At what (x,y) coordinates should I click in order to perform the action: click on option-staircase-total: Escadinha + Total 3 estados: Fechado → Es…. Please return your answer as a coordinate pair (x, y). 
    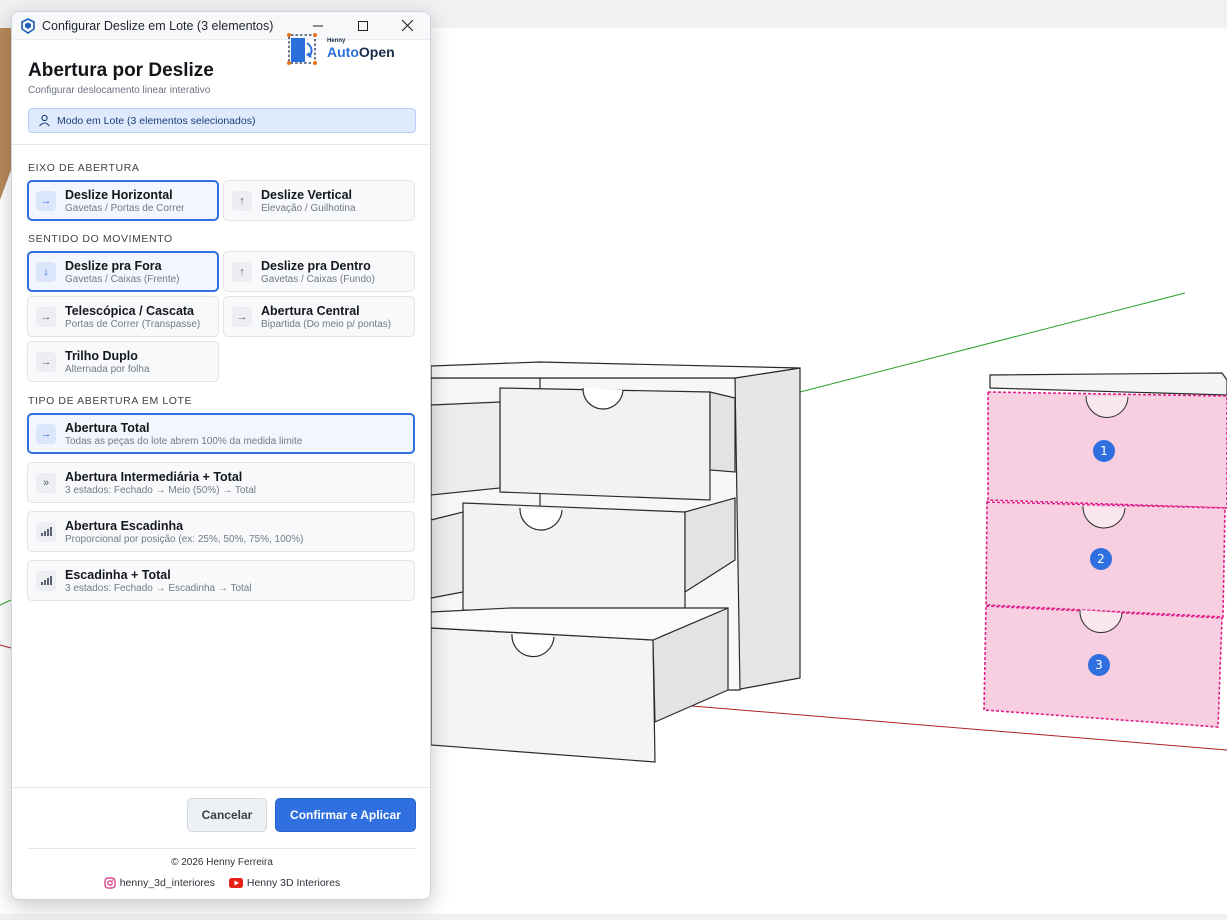
    Looking at the image, I should click on (221, 580).